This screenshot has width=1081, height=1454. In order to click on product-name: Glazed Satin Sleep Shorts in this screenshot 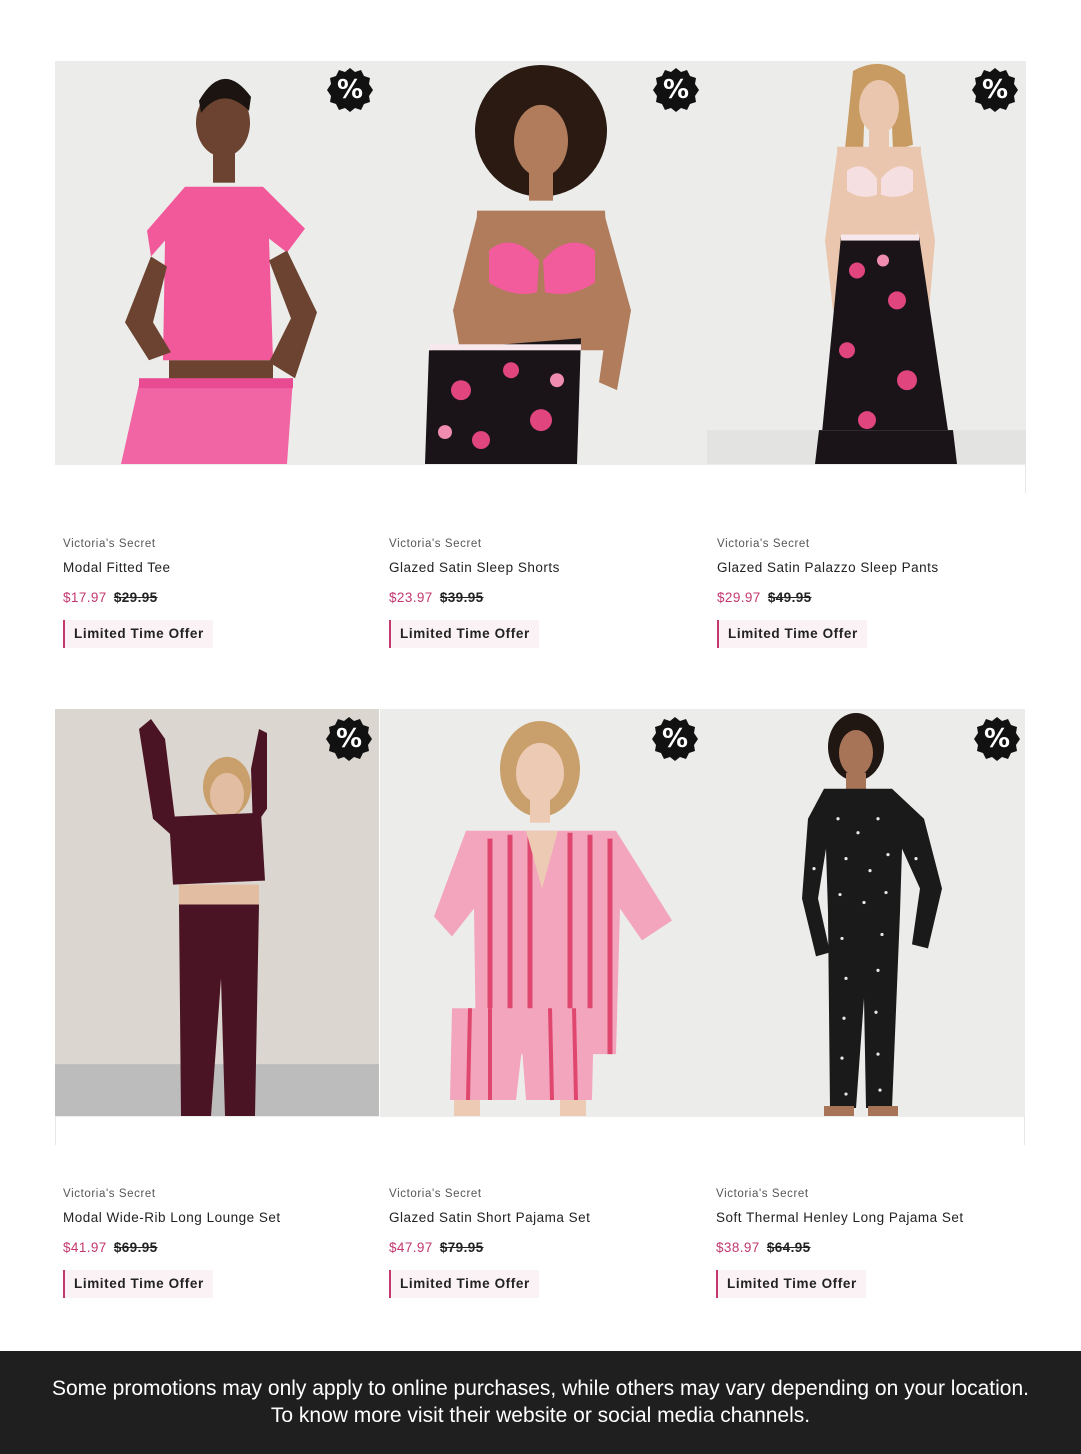, I will do `click(474, 570)`.